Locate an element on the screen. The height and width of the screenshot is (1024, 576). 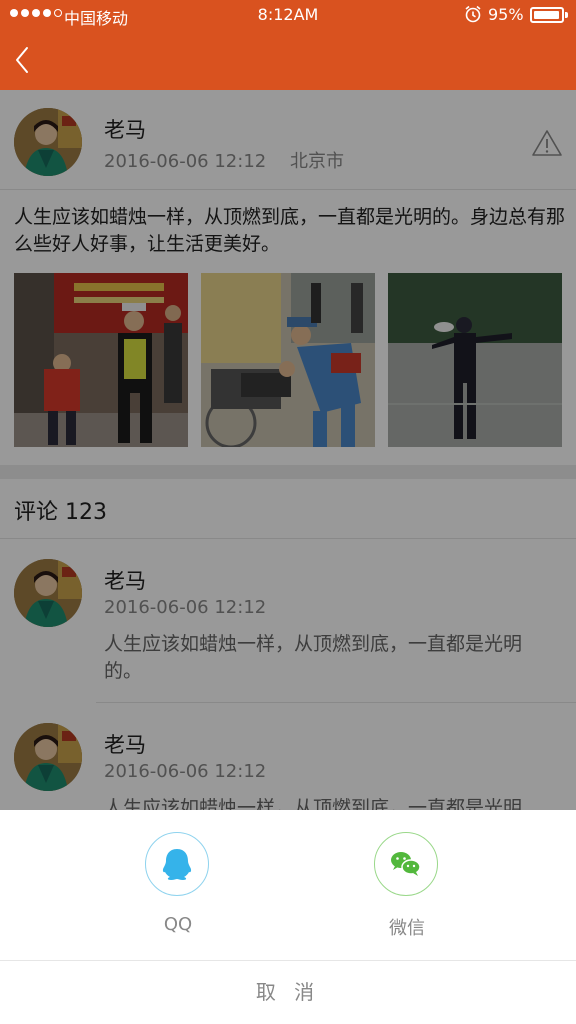
share-wechat-label: 微信 is located at coordinates (407, 928).